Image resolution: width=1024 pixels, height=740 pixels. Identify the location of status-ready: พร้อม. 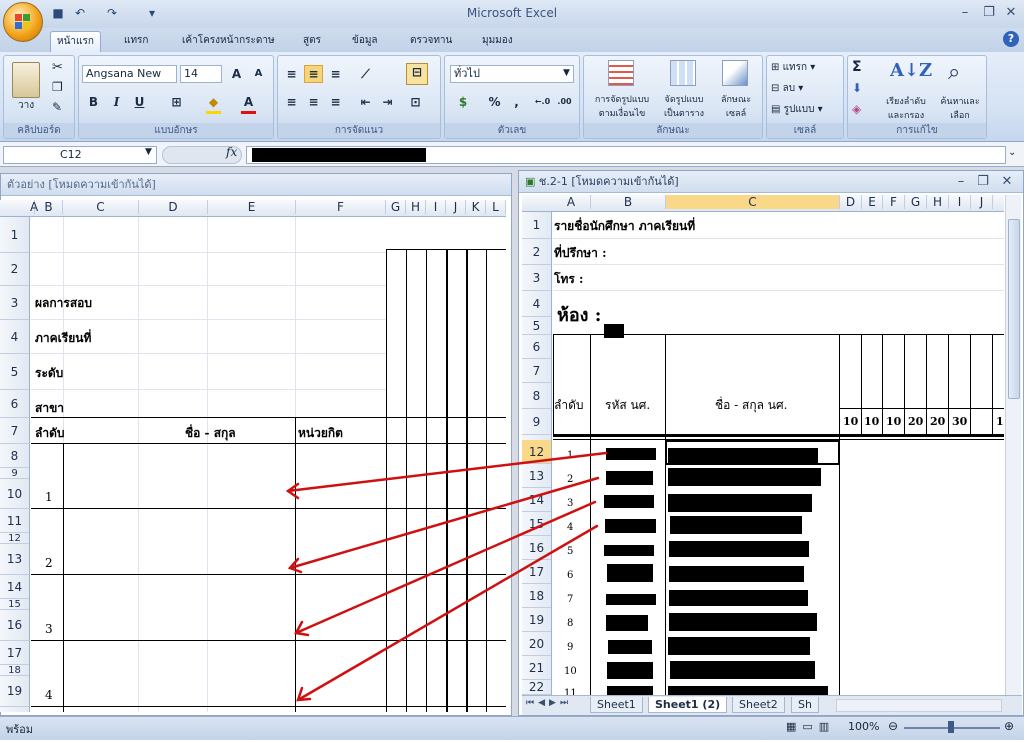
(20, 729).